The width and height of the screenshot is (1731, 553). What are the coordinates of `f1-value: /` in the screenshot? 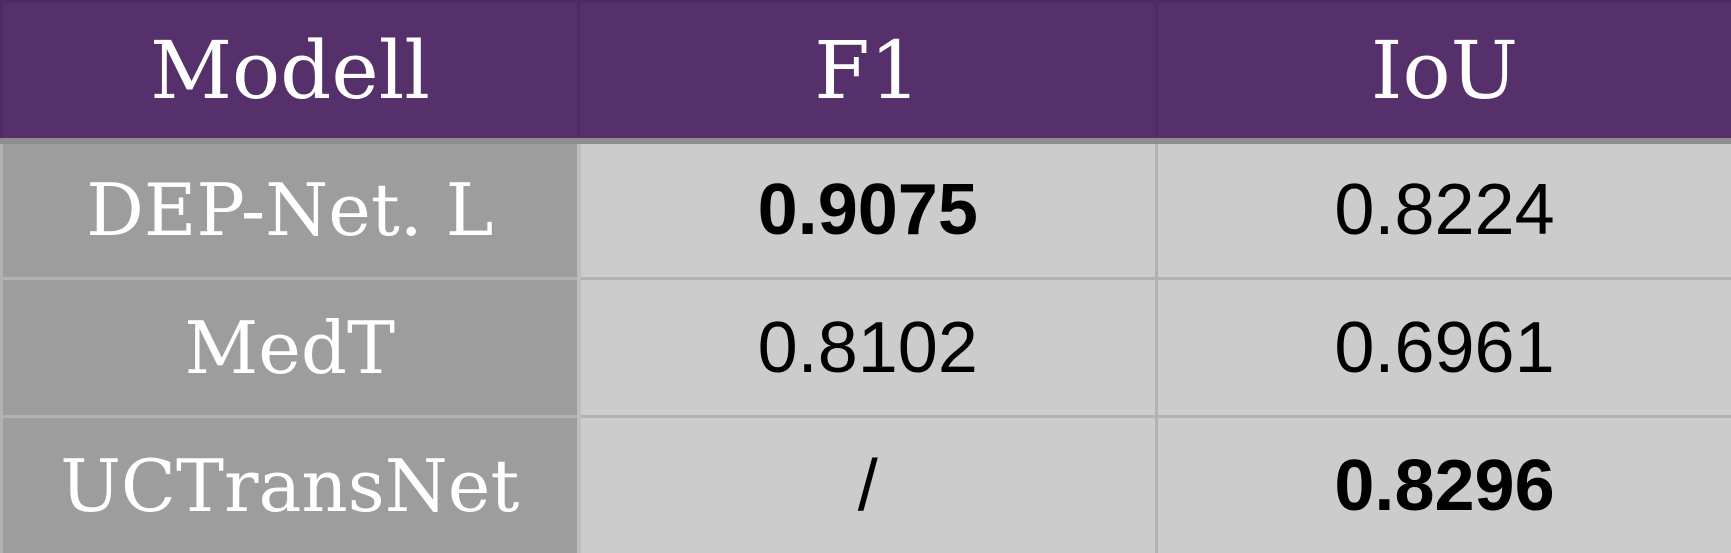 It's located at (867, 484).